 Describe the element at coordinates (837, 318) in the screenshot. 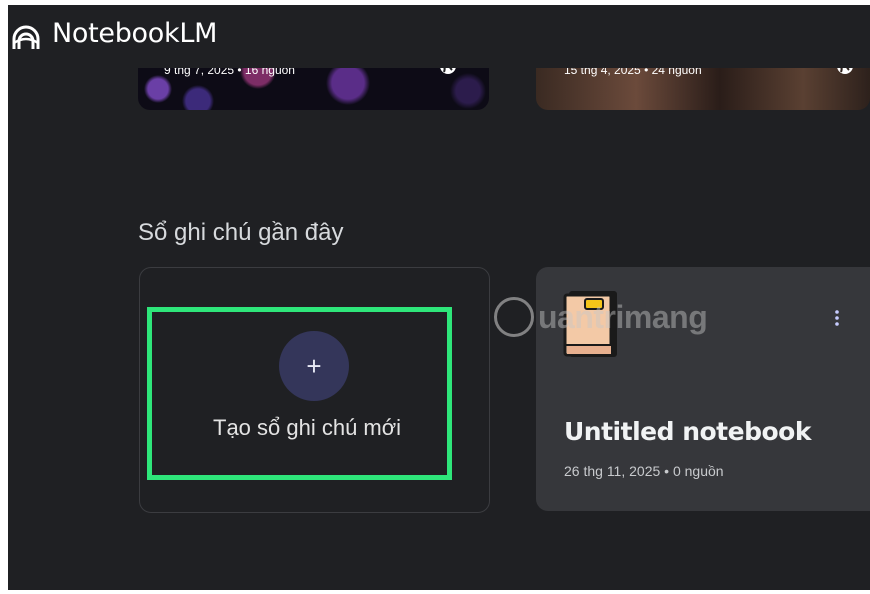

I see `more-options-icon` at that location.